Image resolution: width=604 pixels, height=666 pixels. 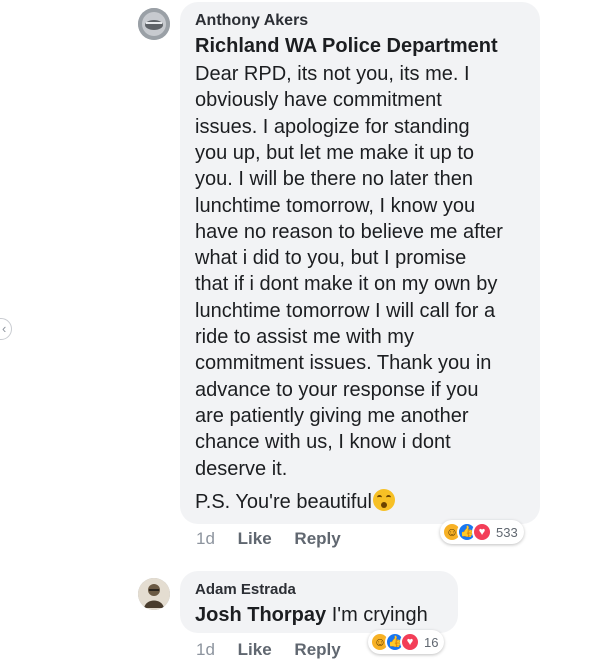 I want to click on reaction-summary: ☺ 👍 ♥ 533, so click(x=482, y=532).